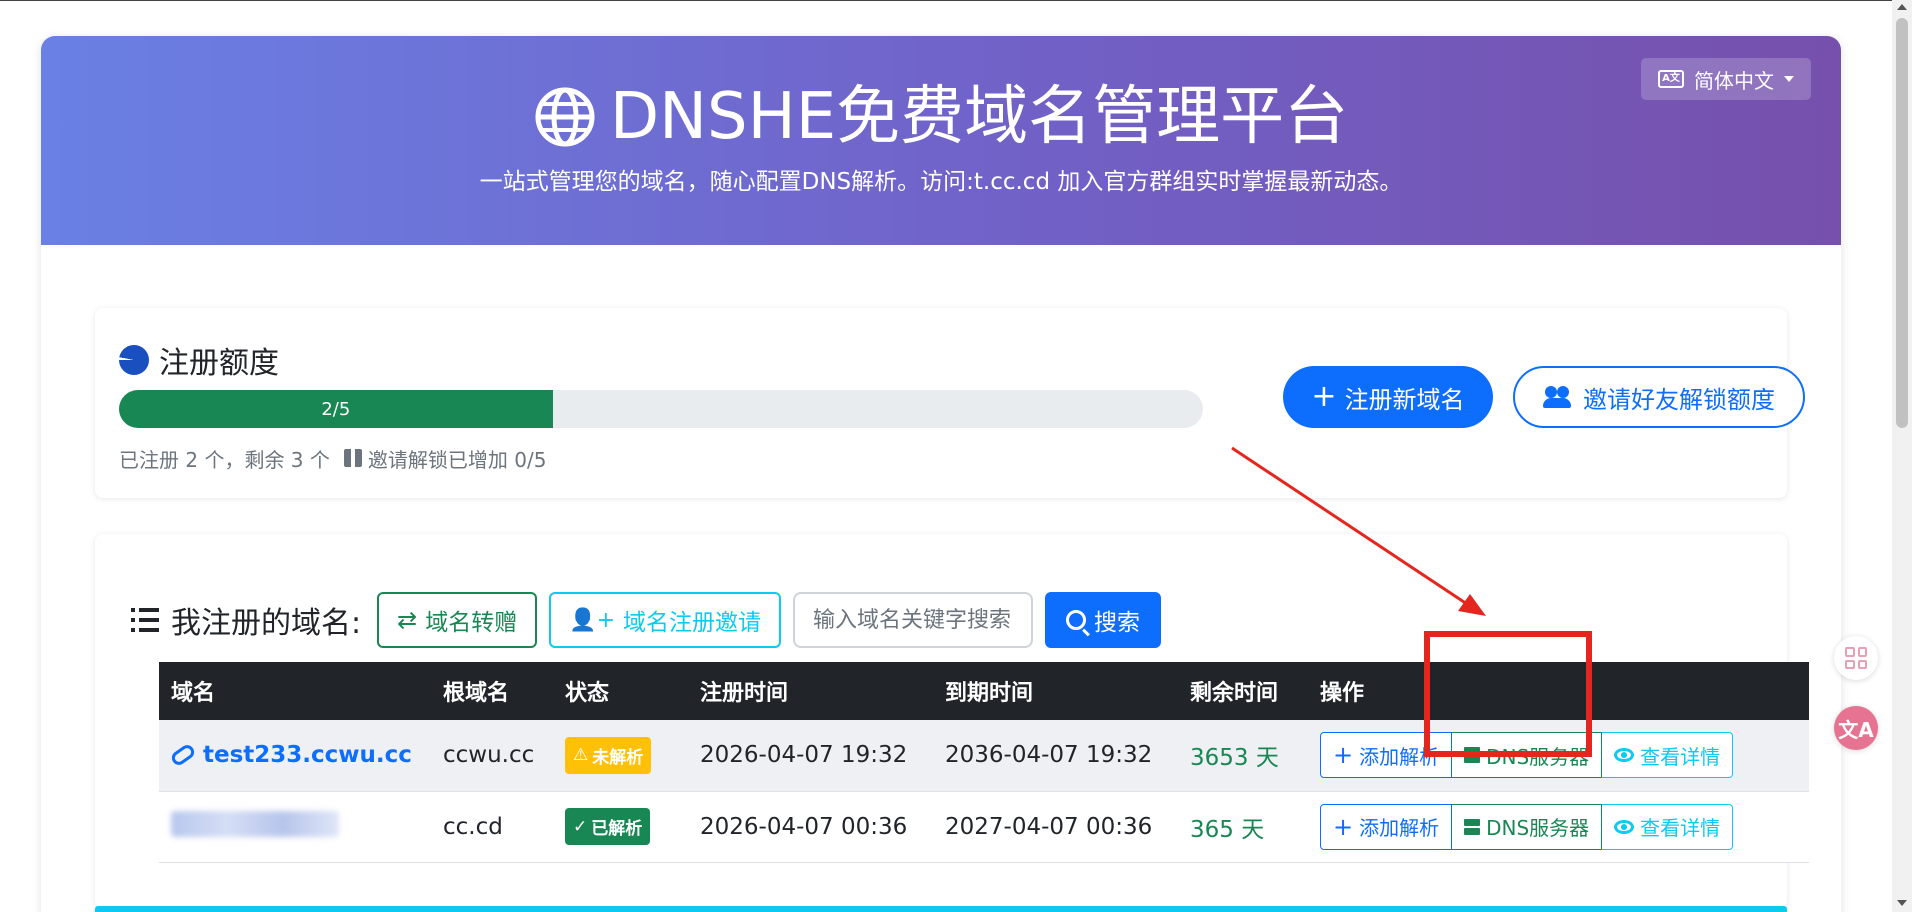  What do you see at coordinates (255, 823) in the screenshot?
I see `blurred-domain-name` at bounding box center [255, 823].